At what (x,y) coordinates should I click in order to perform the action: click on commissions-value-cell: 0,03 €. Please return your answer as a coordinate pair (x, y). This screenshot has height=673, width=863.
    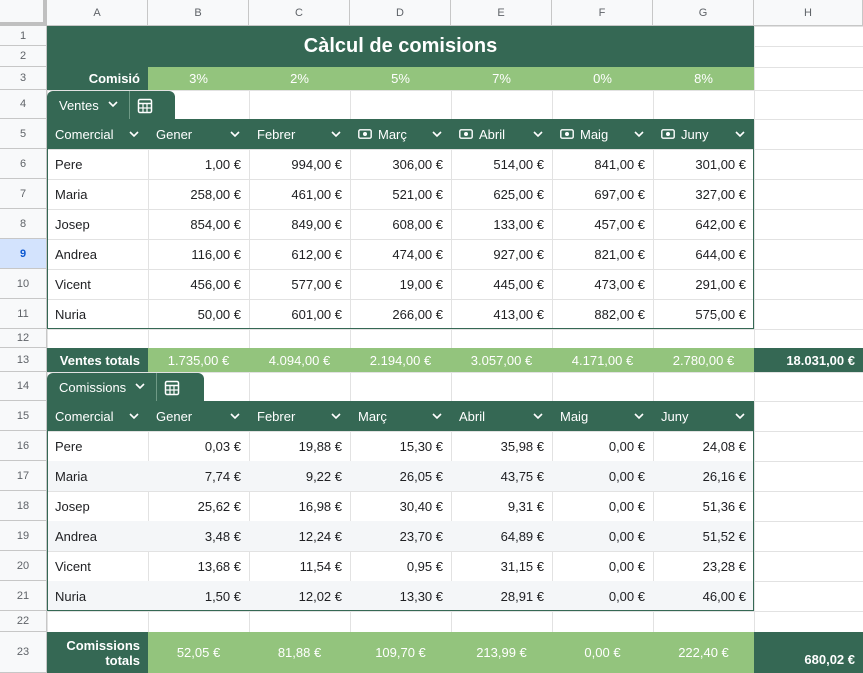
    Looking at the image, I should click on (198, 446).